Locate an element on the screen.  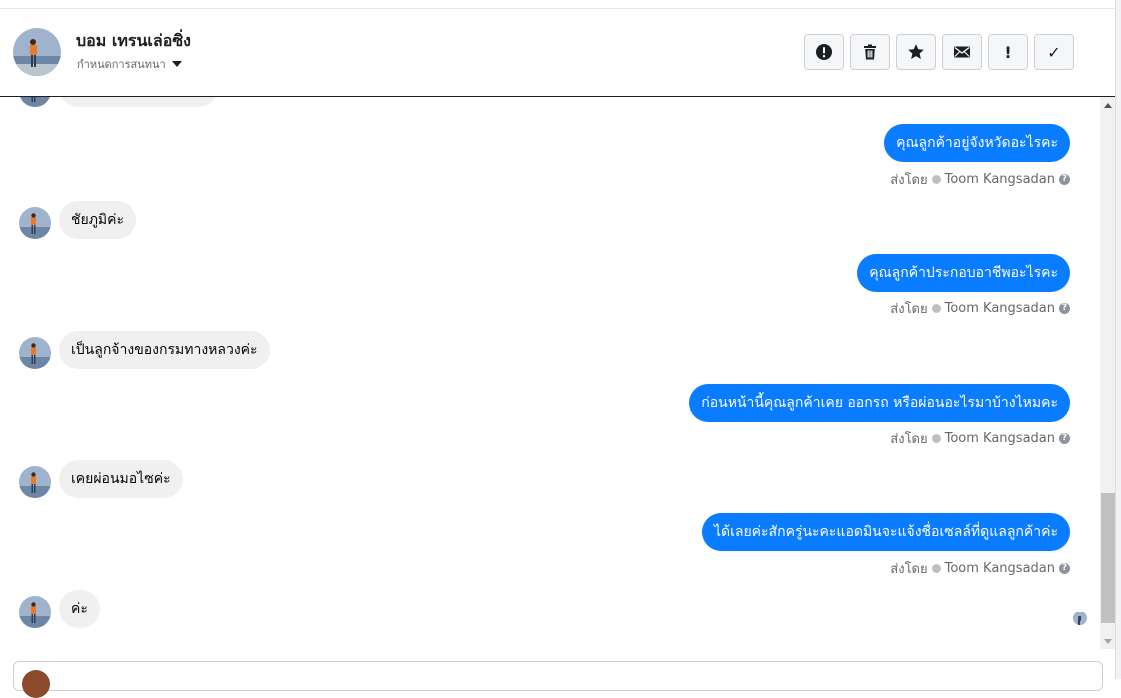
conversation-header: บอม เทรนเล่อซิ่ง กำหนดการสนทนา ! ✓ is located at coordinates (558, 53).